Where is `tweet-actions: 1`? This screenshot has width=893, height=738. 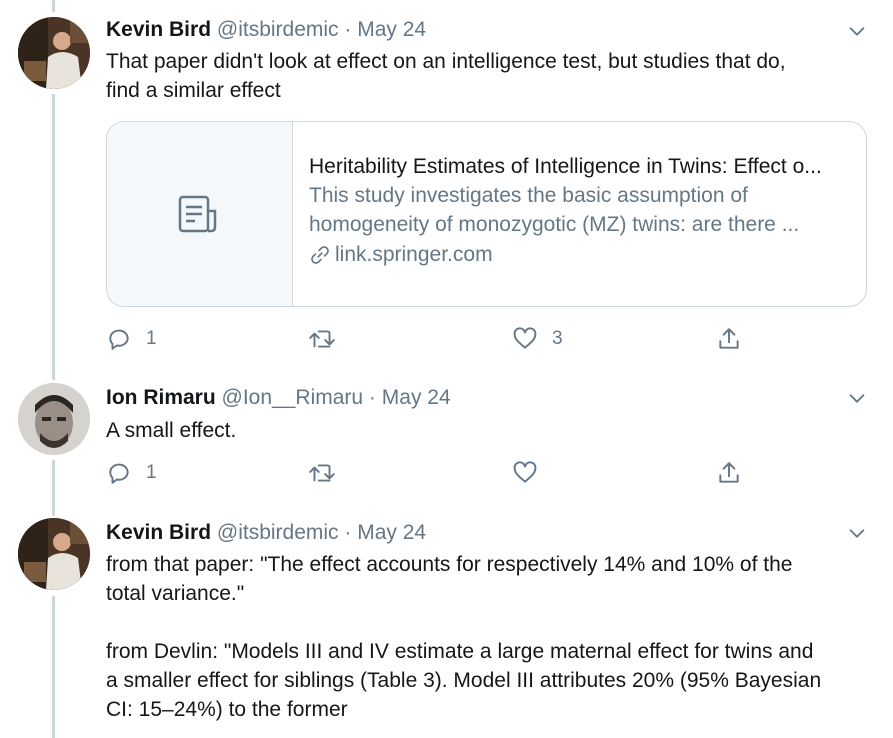
tweet-actions: 1 is located at coordinates (486, 473).